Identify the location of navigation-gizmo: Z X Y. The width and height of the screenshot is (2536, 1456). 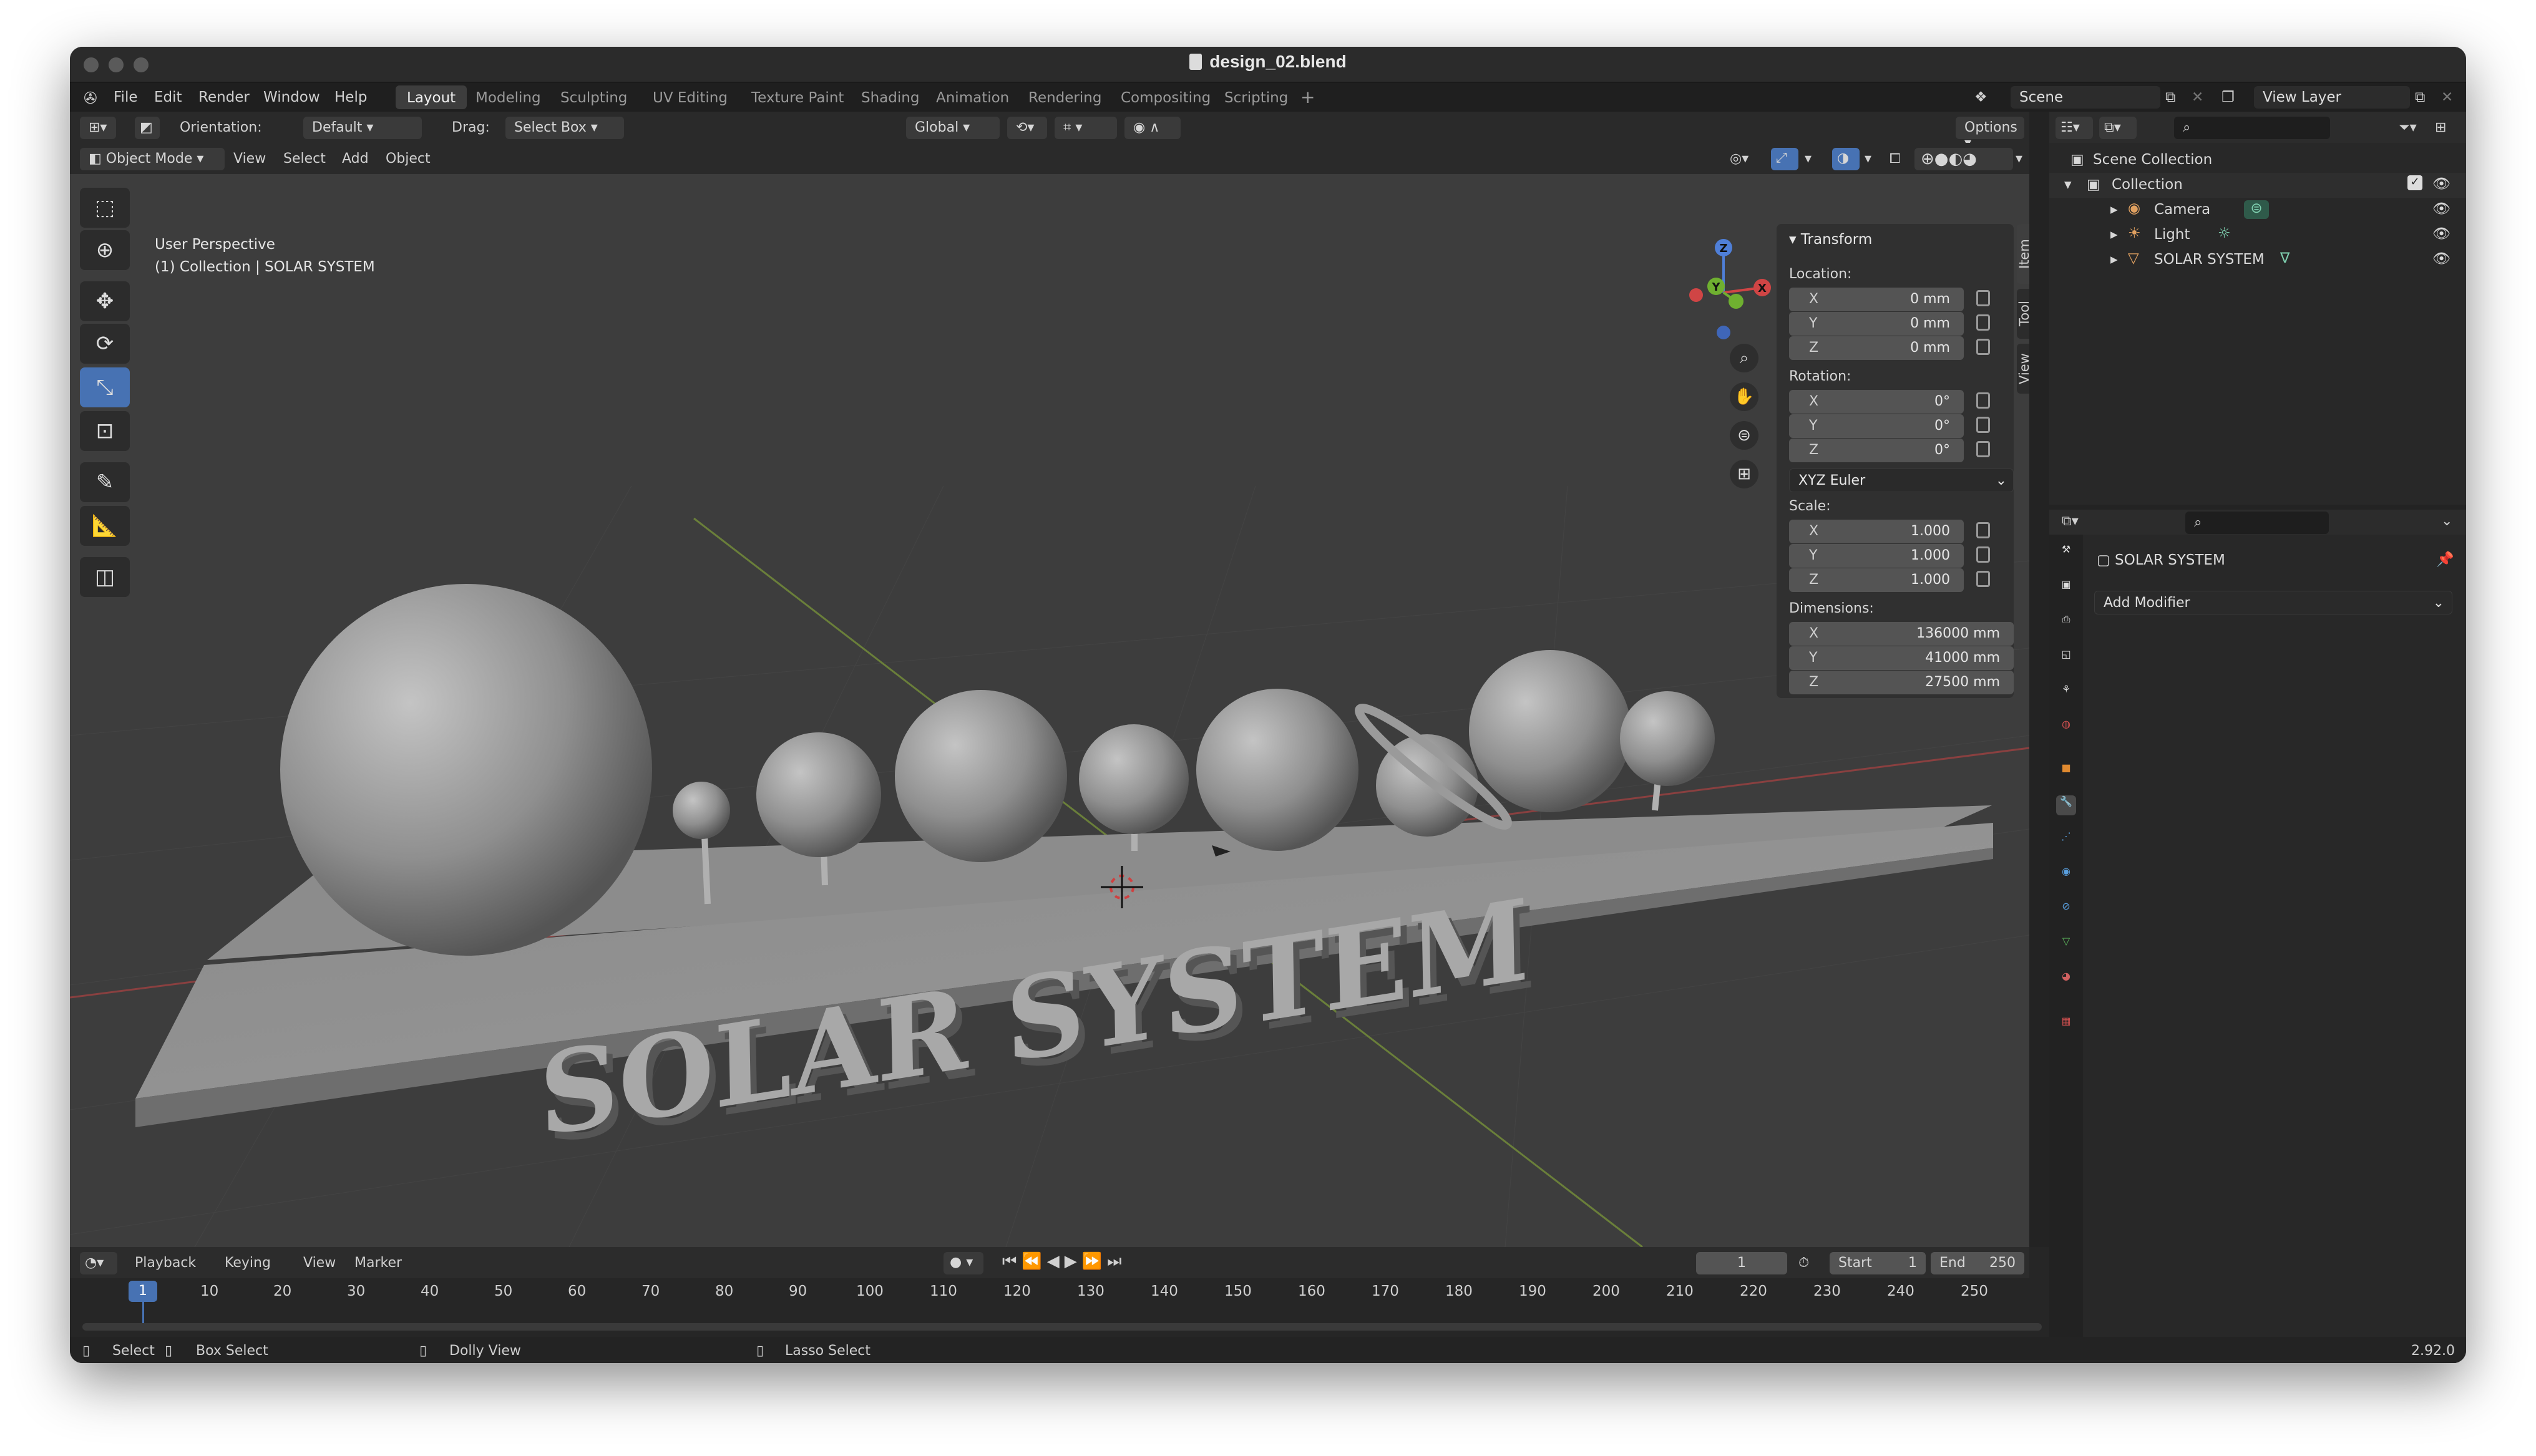
(1724, 293).